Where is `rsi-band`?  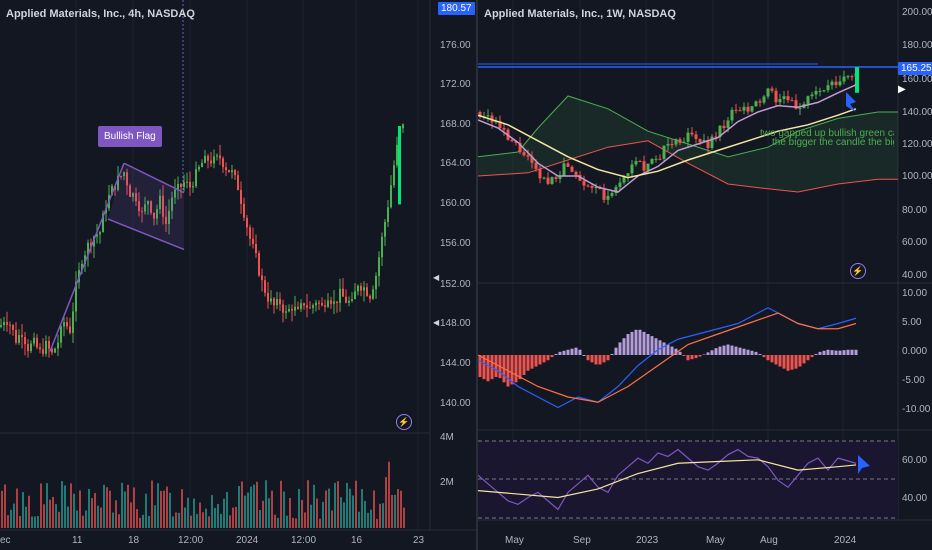
rsi-band is located at coordinates (688, 480).